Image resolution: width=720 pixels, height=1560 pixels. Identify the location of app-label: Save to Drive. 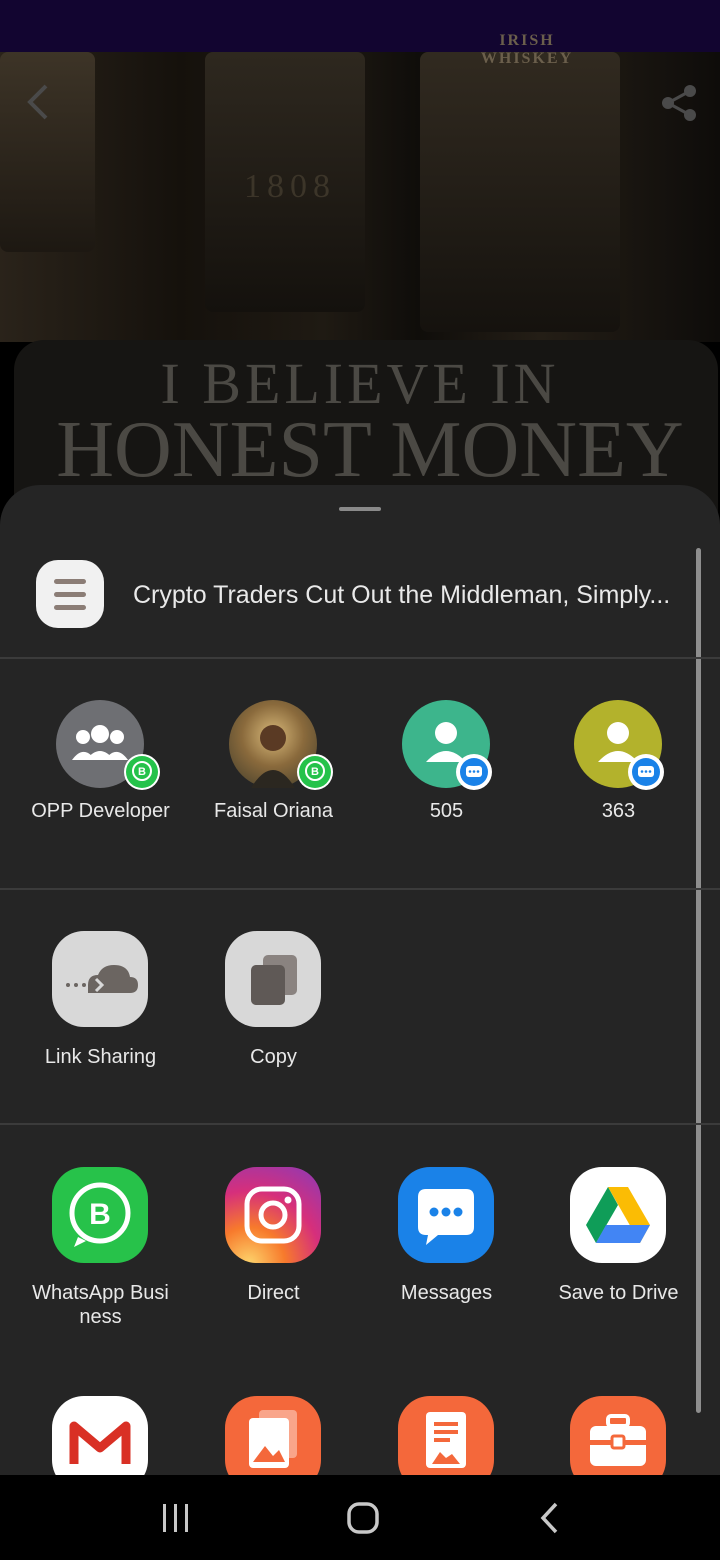
(618, 1293).